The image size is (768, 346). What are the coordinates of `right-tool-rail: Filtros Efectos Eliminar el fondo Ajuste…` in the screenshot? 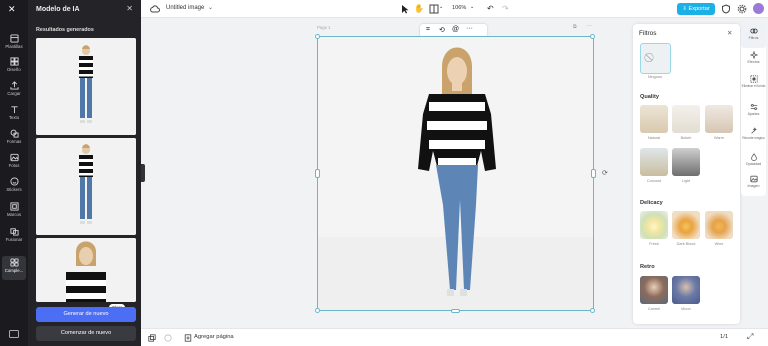 It's located at (753, 110).